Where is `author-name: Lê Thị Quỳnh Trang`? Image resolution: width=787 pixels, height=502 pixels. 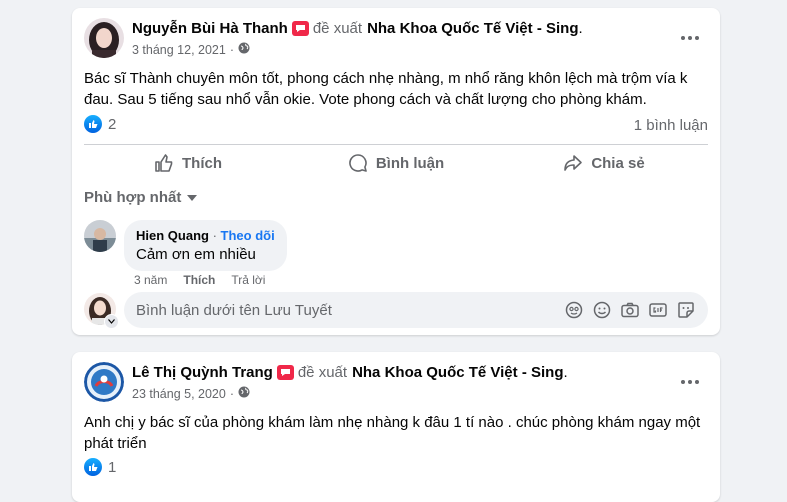 author-name: Lê Thị Quỳnh Trang is located at coordinates (202, 372).